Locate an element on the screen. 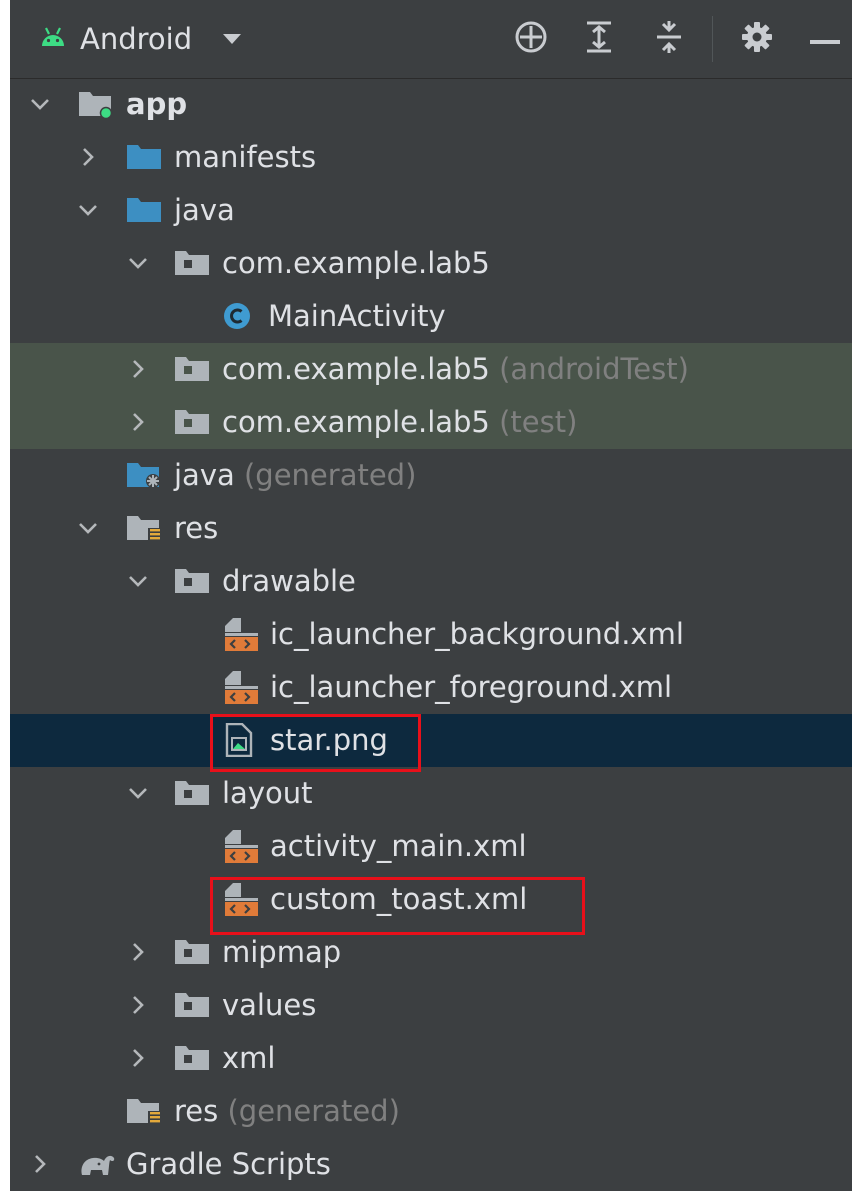 The height and width of the screenshot is (1191, 852). tree-item-label: Gradle Scripts is located at coordinates (228, 1164).